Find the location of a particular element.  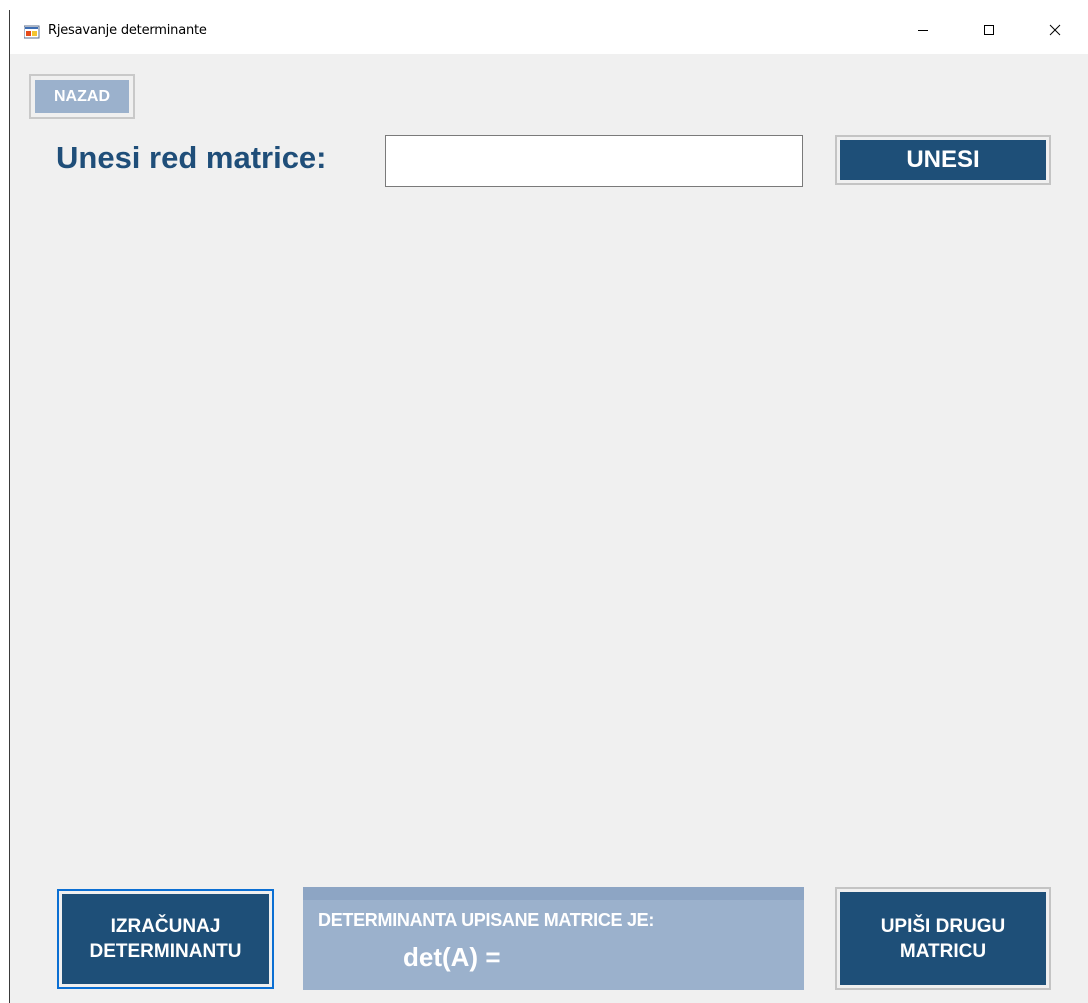

submit-order-button: UNESI is located at coordinates (943, 160).